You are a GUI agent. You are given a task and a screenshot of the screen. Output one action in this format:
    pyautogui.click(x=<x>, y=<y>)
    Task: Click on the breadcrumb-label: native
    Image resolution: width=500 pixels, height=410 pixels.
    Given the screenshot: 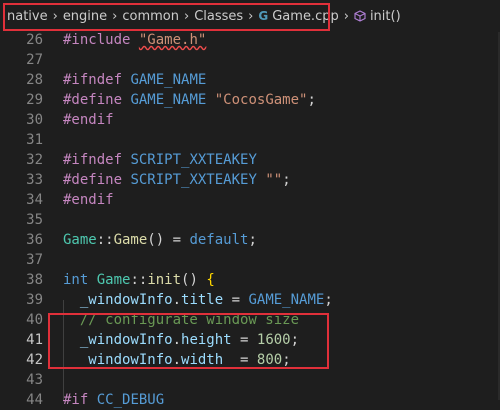 What is the action you would take?
    pyautogui.click(x=27, y=16)
    